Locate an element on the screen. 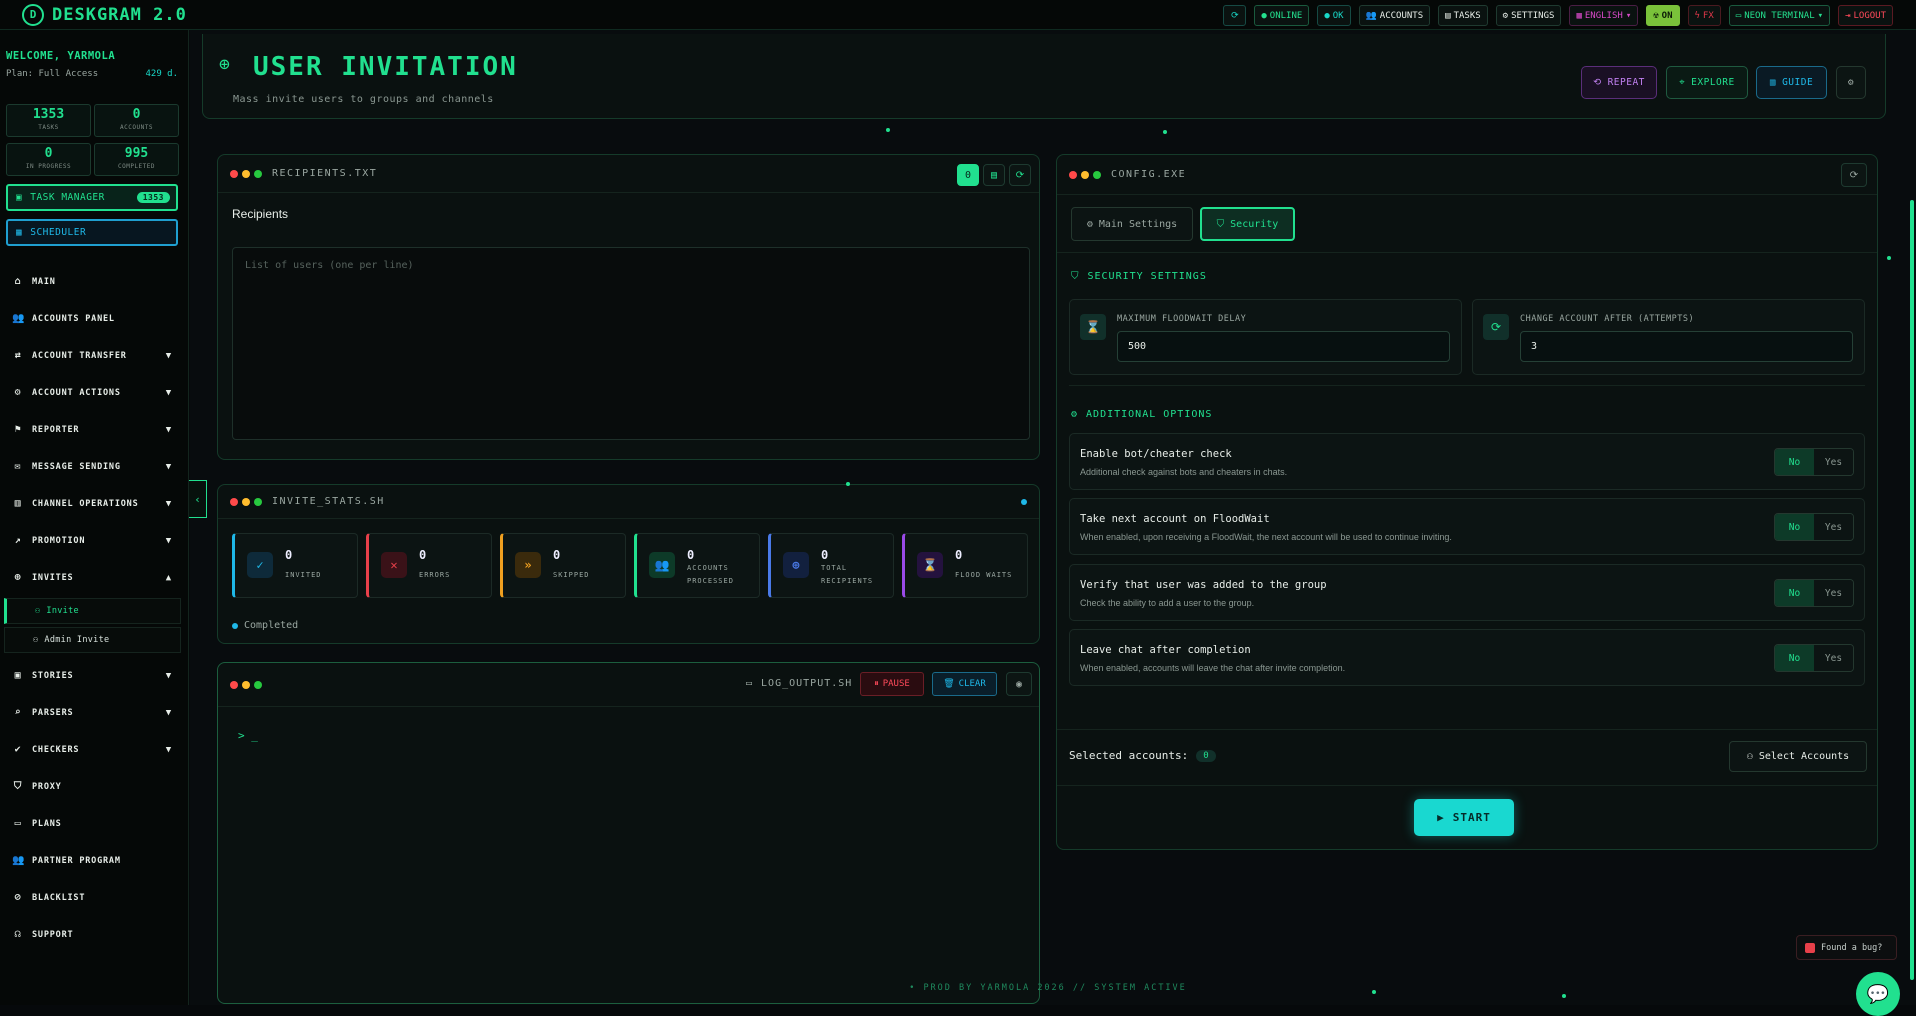  chat-icon: ✉ is located at coordinates (18, 466).